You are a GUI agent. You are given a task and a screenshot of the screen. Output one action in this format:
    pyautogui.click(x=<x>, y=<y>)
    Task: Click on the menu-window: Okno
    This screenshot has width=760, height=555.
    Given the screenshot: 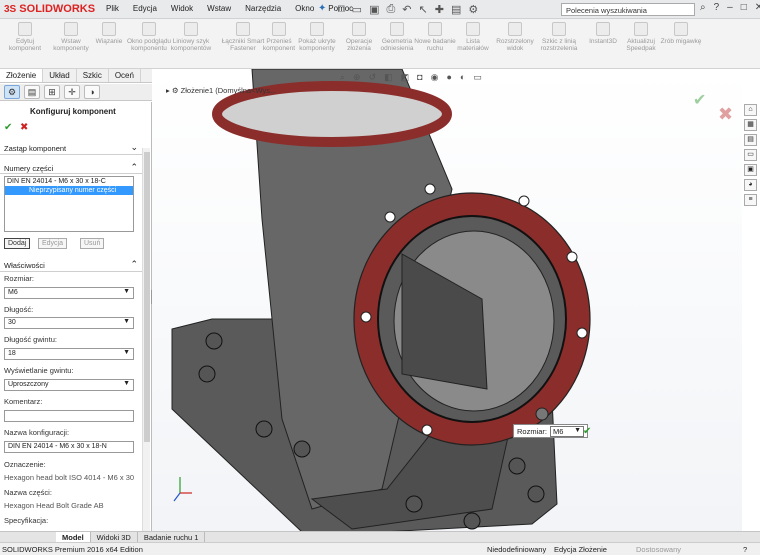 What is the action you would take?
    pyautogui.click(x=304, y=8)
    